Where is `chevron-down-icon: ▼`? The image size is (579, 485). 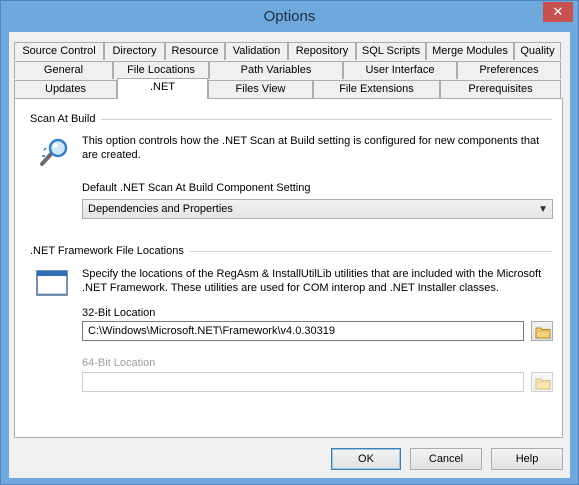
chevron-down-icon: ▼ is located at coordinates (543, 209).